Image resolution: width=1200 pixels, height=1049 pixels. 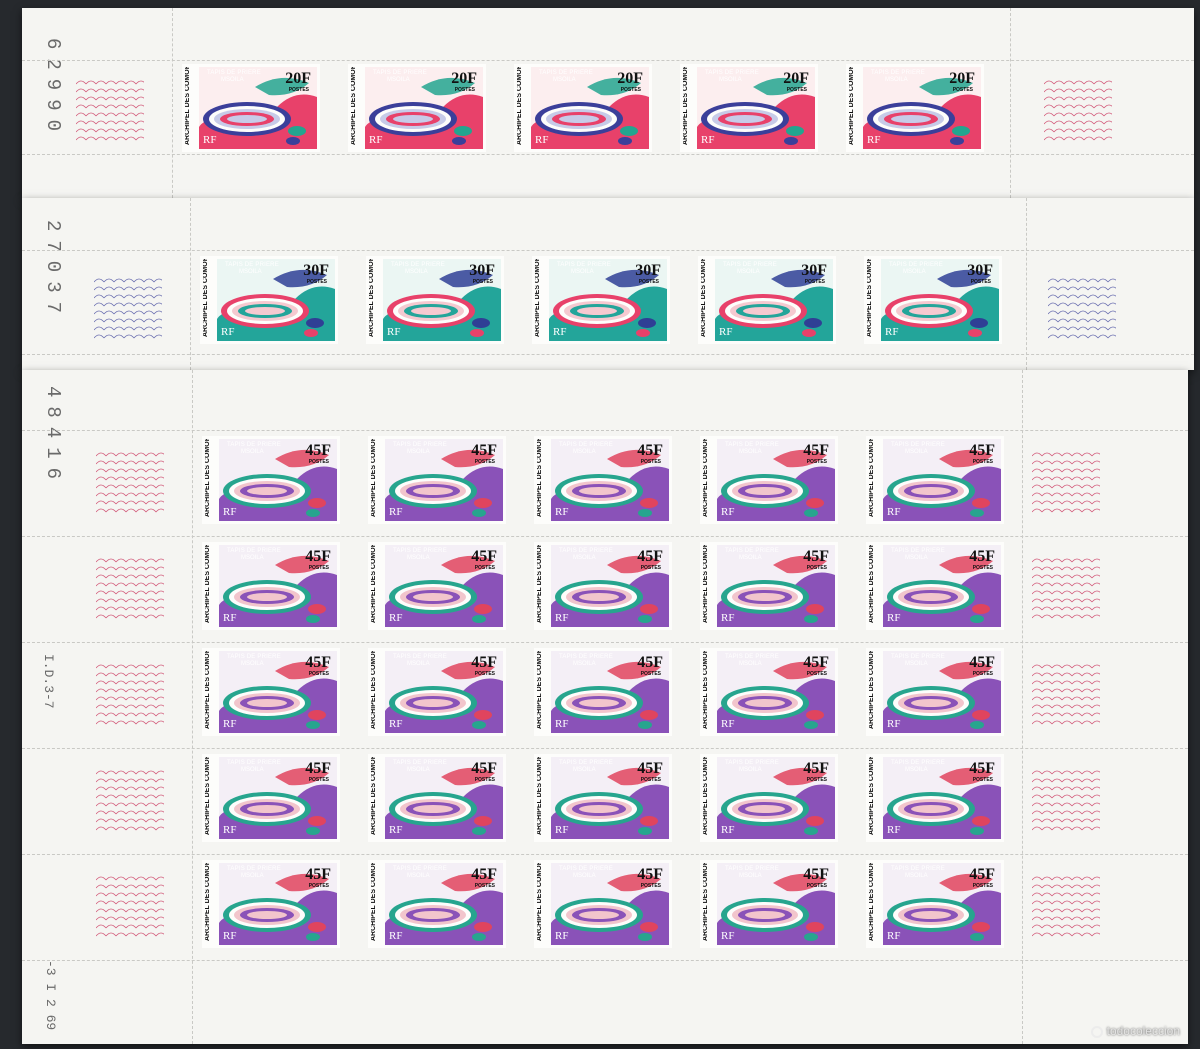 What do you see at coordinates (53, 271) in the screenshot?
I see `sheet-number: 27037` at bounding box center [53, 271].